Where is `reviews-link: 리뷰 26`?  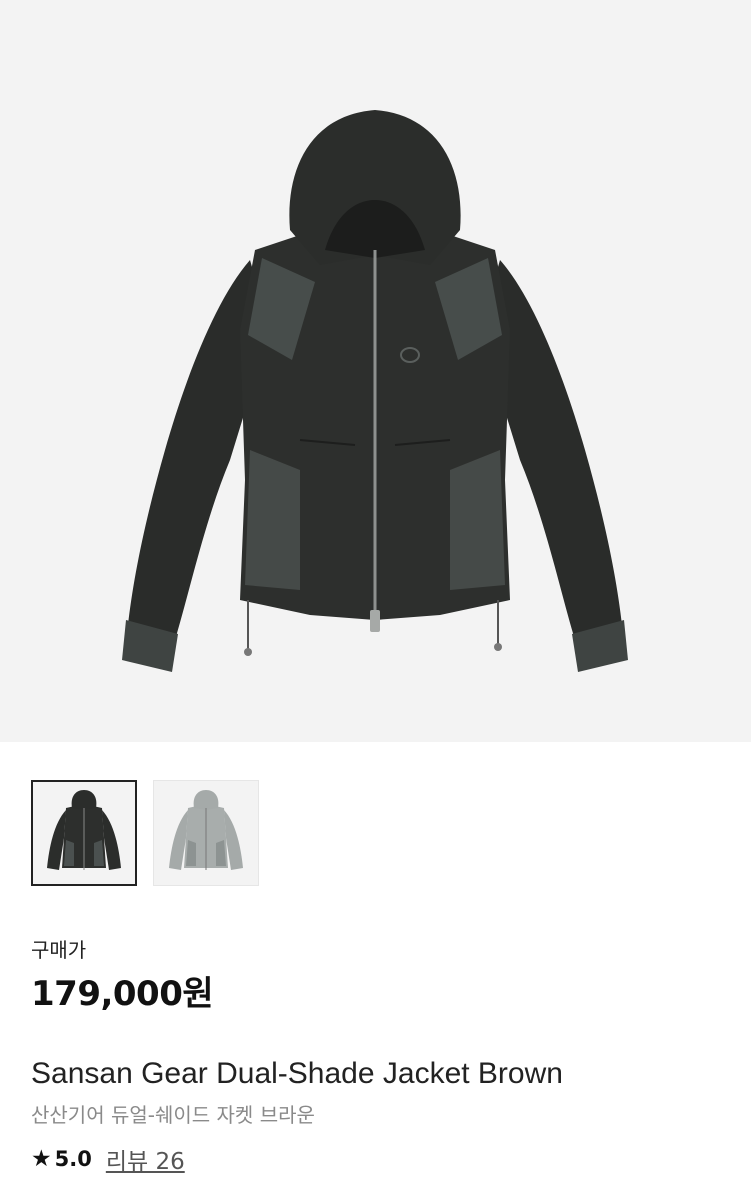 reviews-link: 리뷰 26 is located at coordinates (145, 1159).